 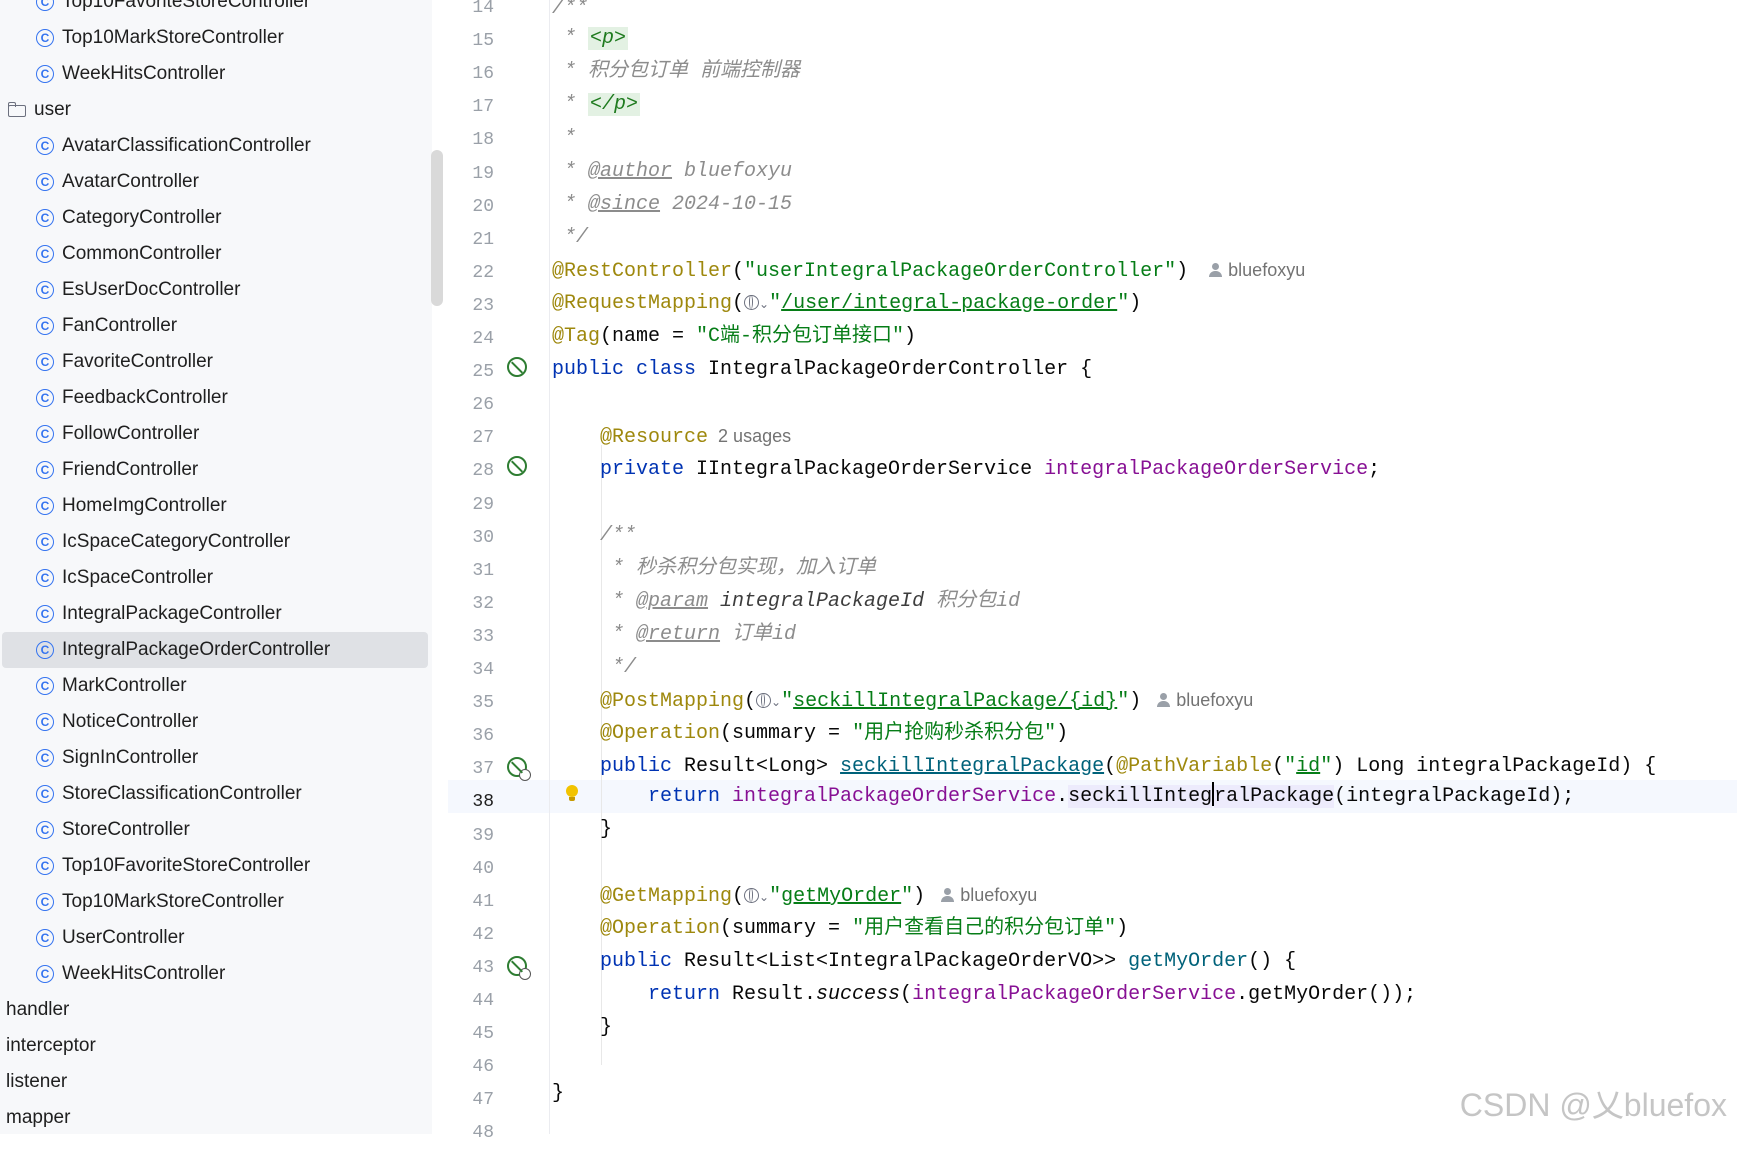 What do you see at coordinates (471, 802) in the screenshot?
I see `line-number: 38` at bounding box center [471, 802].